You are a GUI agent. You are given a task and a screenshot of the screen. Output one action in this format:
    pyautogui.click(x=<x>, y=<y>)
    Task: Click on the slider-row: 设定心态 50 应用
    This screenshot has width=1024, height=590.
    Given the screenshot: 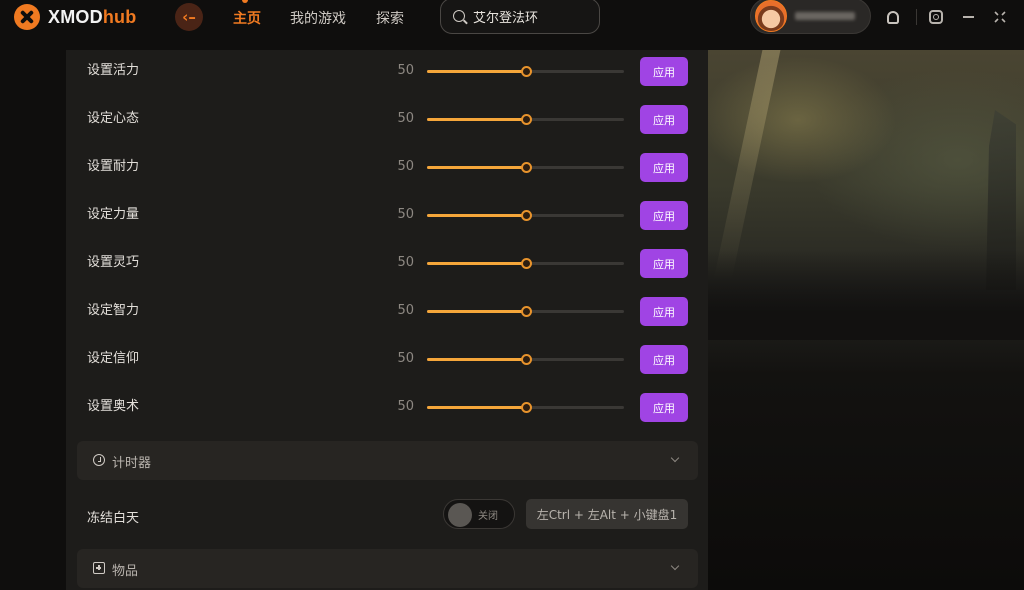 What is the action you would take?
    pyautogui.click(x=387, y=131)
    